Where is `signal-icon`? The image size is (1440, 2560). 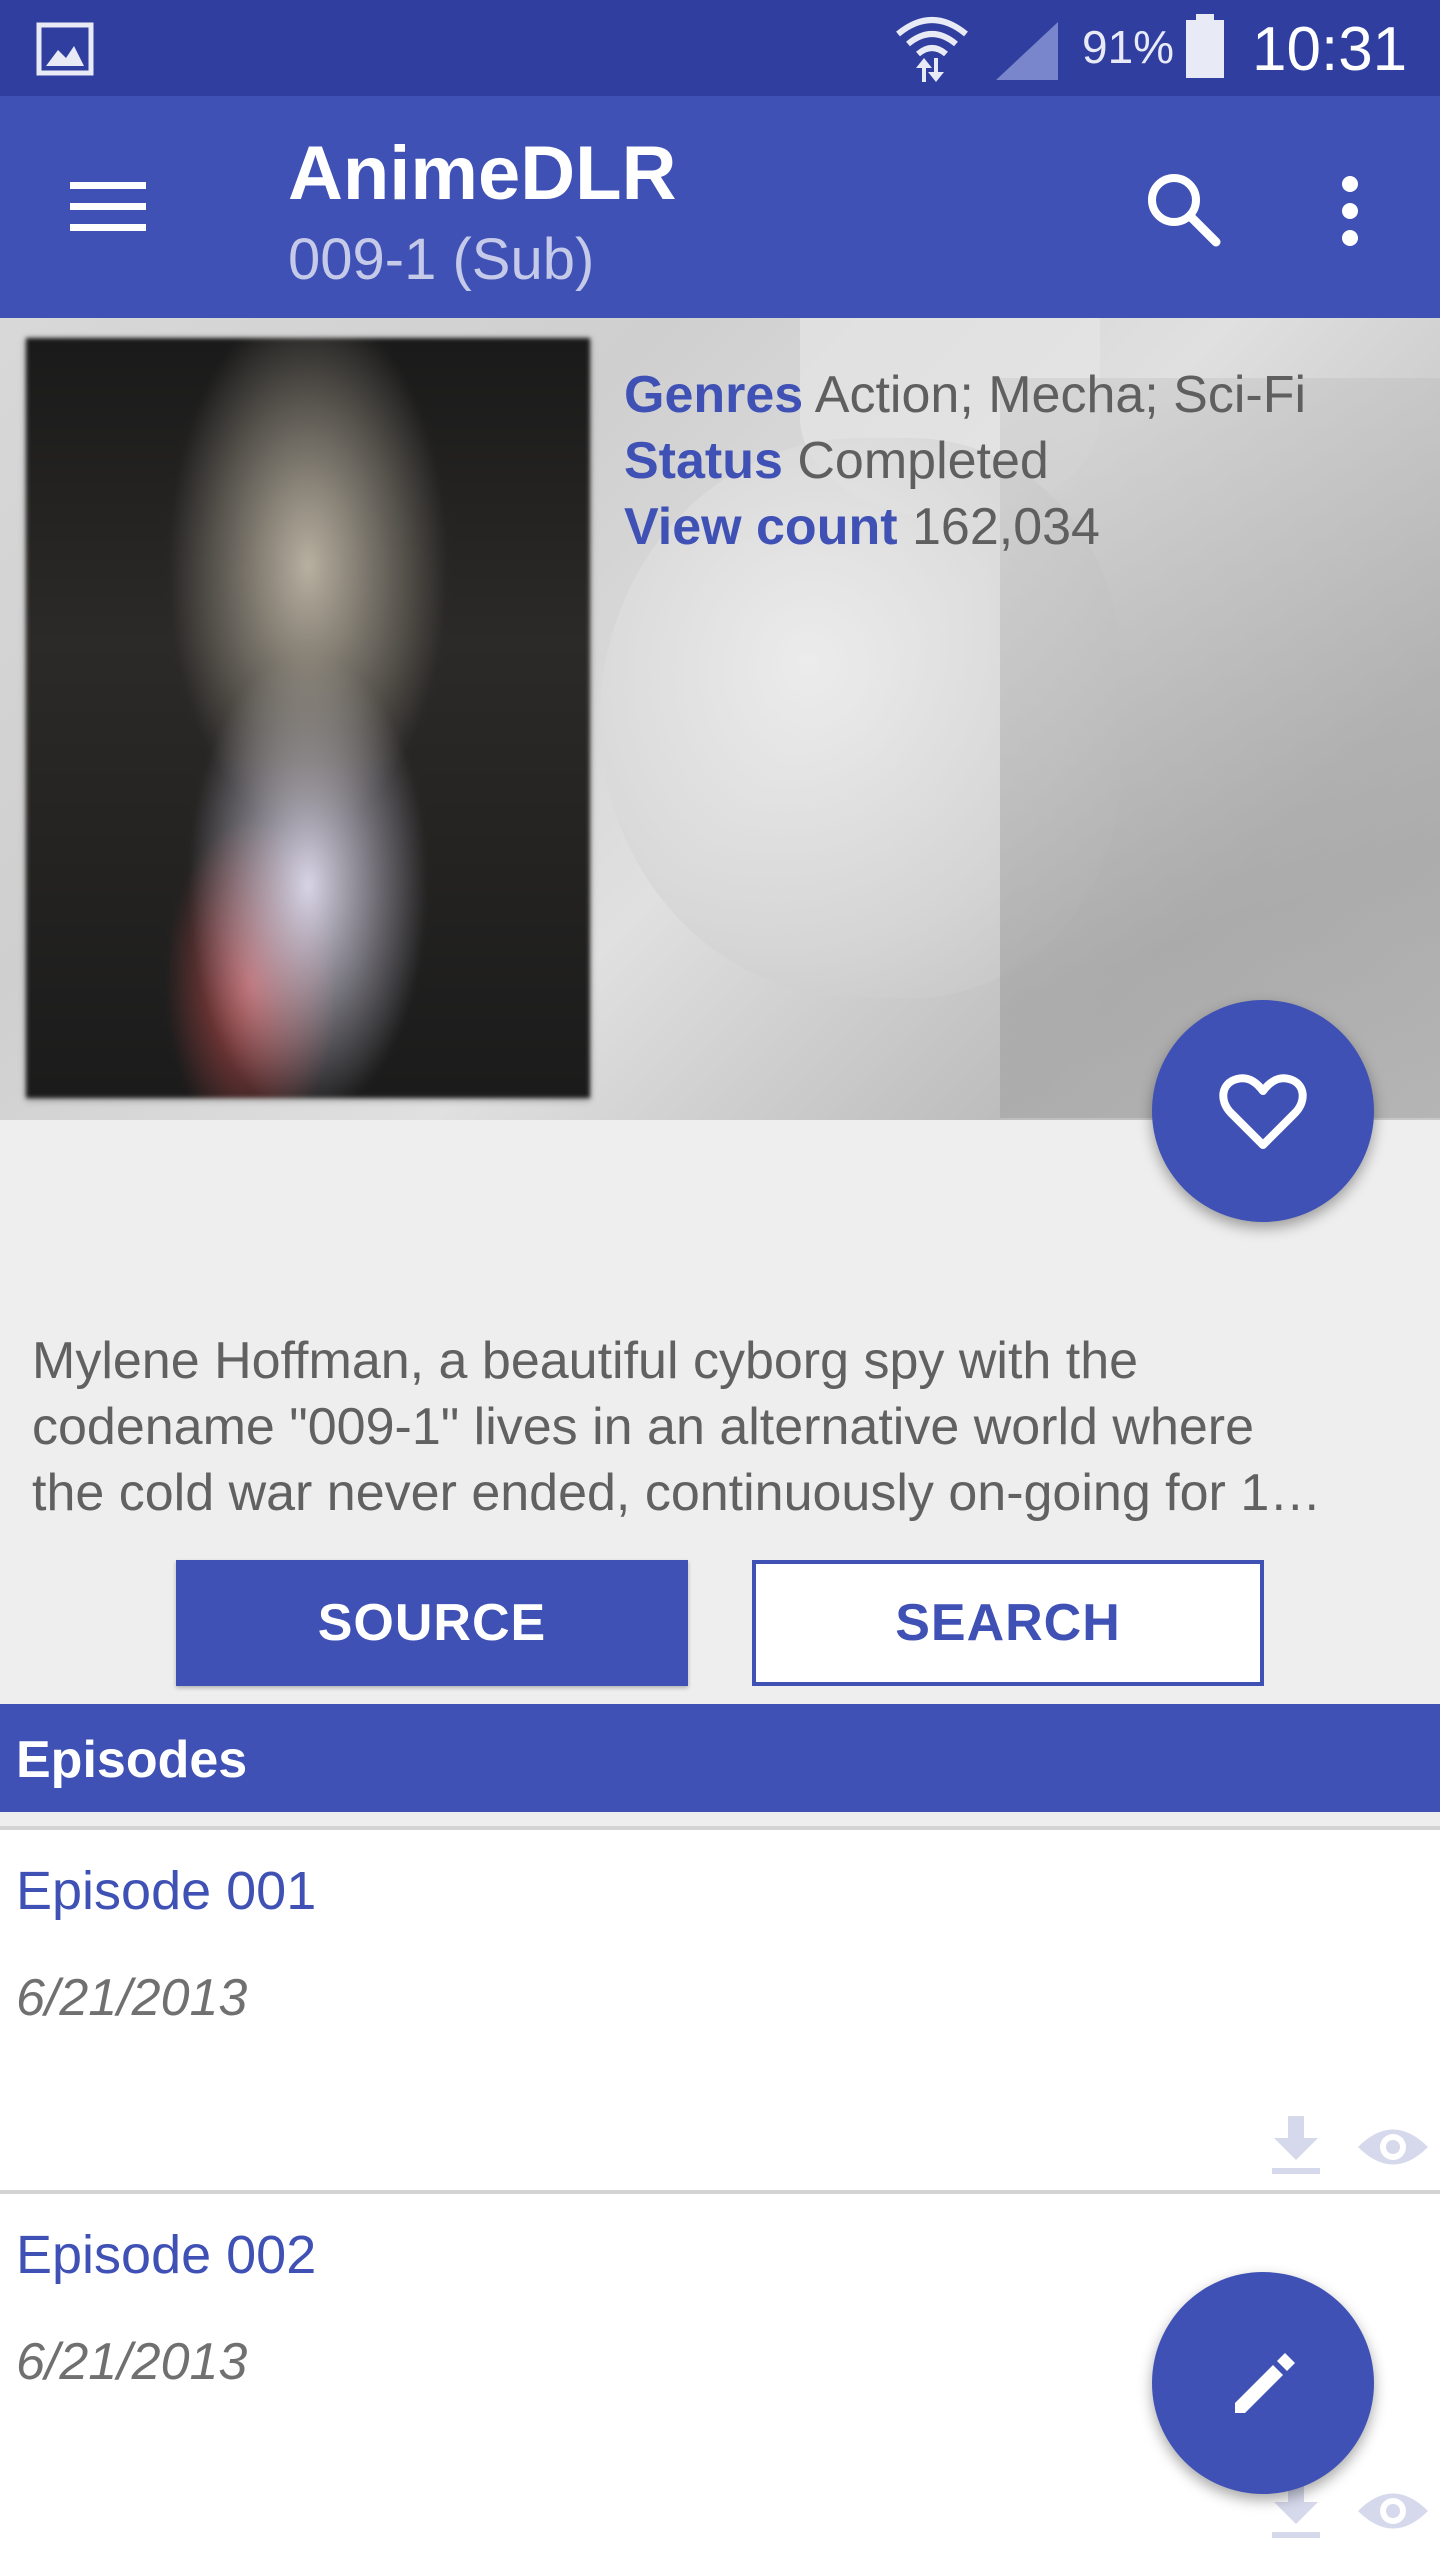
signal-icon is located at coordinates (1027, 51).